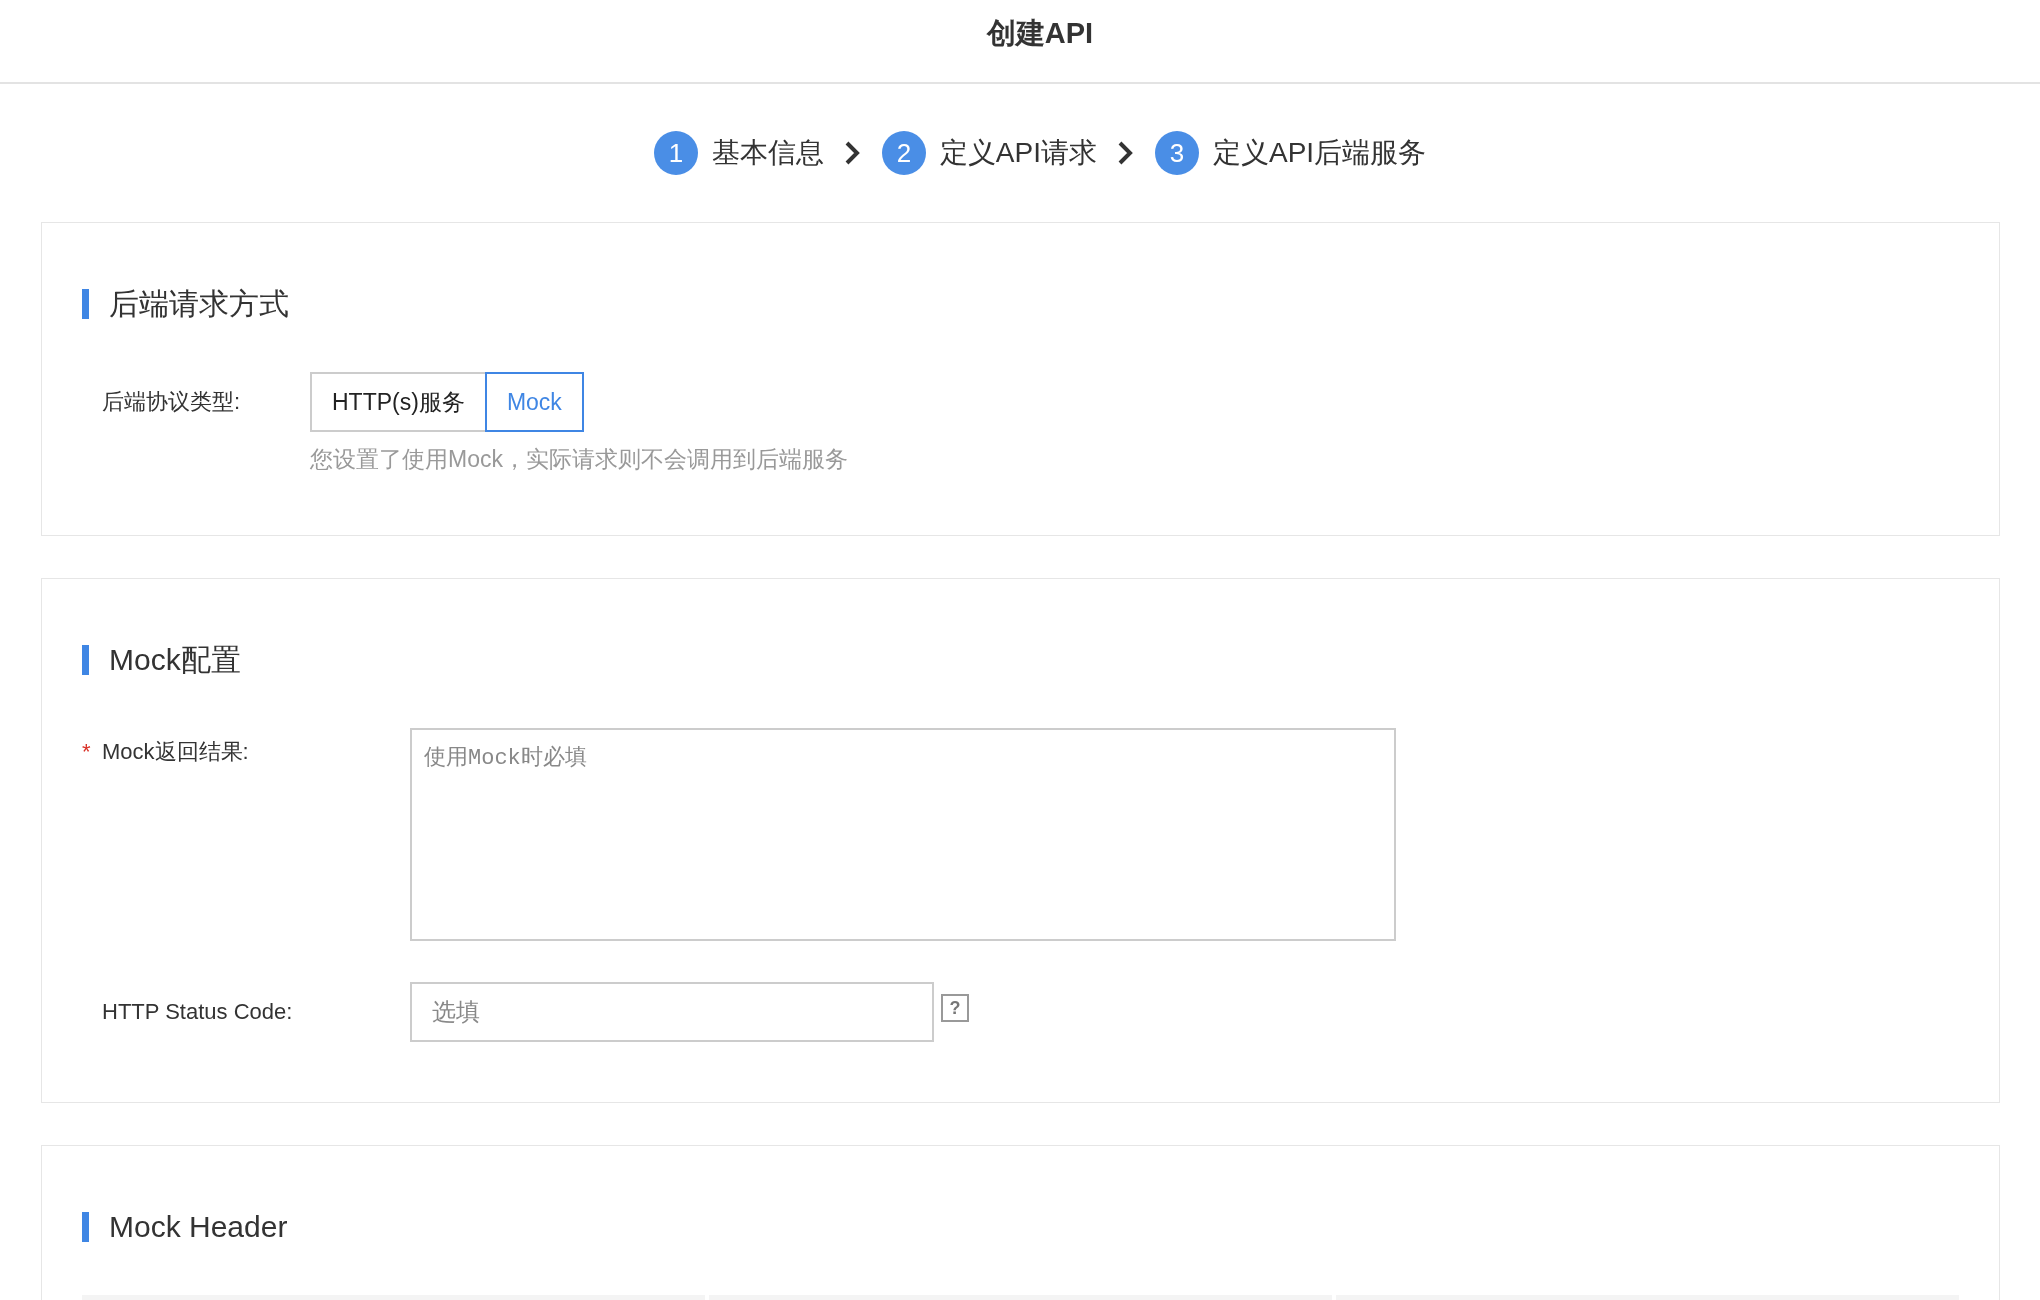 Image resolution: width=2040 pixels, height=1300 pixels. I want to click on step-number: 2, so click(903, 153).